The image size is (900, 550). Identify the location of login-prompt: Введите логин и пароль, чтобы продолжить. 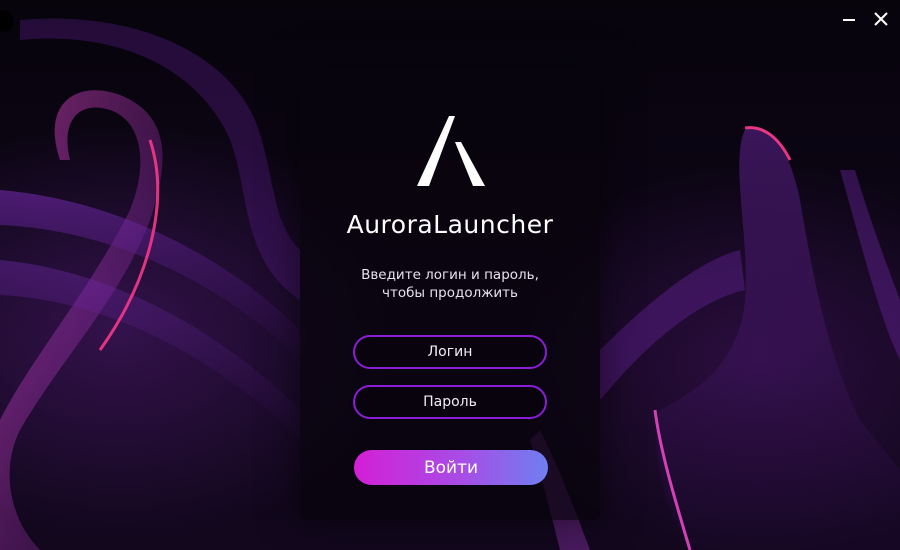
(450, 284).